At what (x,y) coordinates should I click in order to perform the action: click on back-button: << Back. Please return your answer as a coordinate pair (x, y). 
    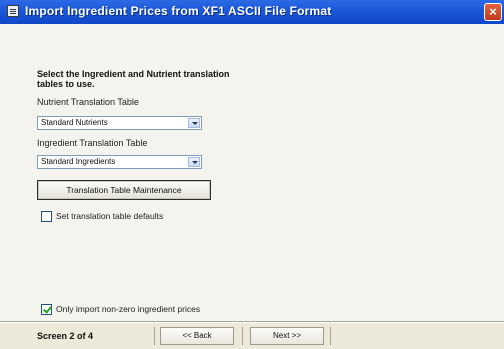
    Looking at the image, I should click on (197, 336).